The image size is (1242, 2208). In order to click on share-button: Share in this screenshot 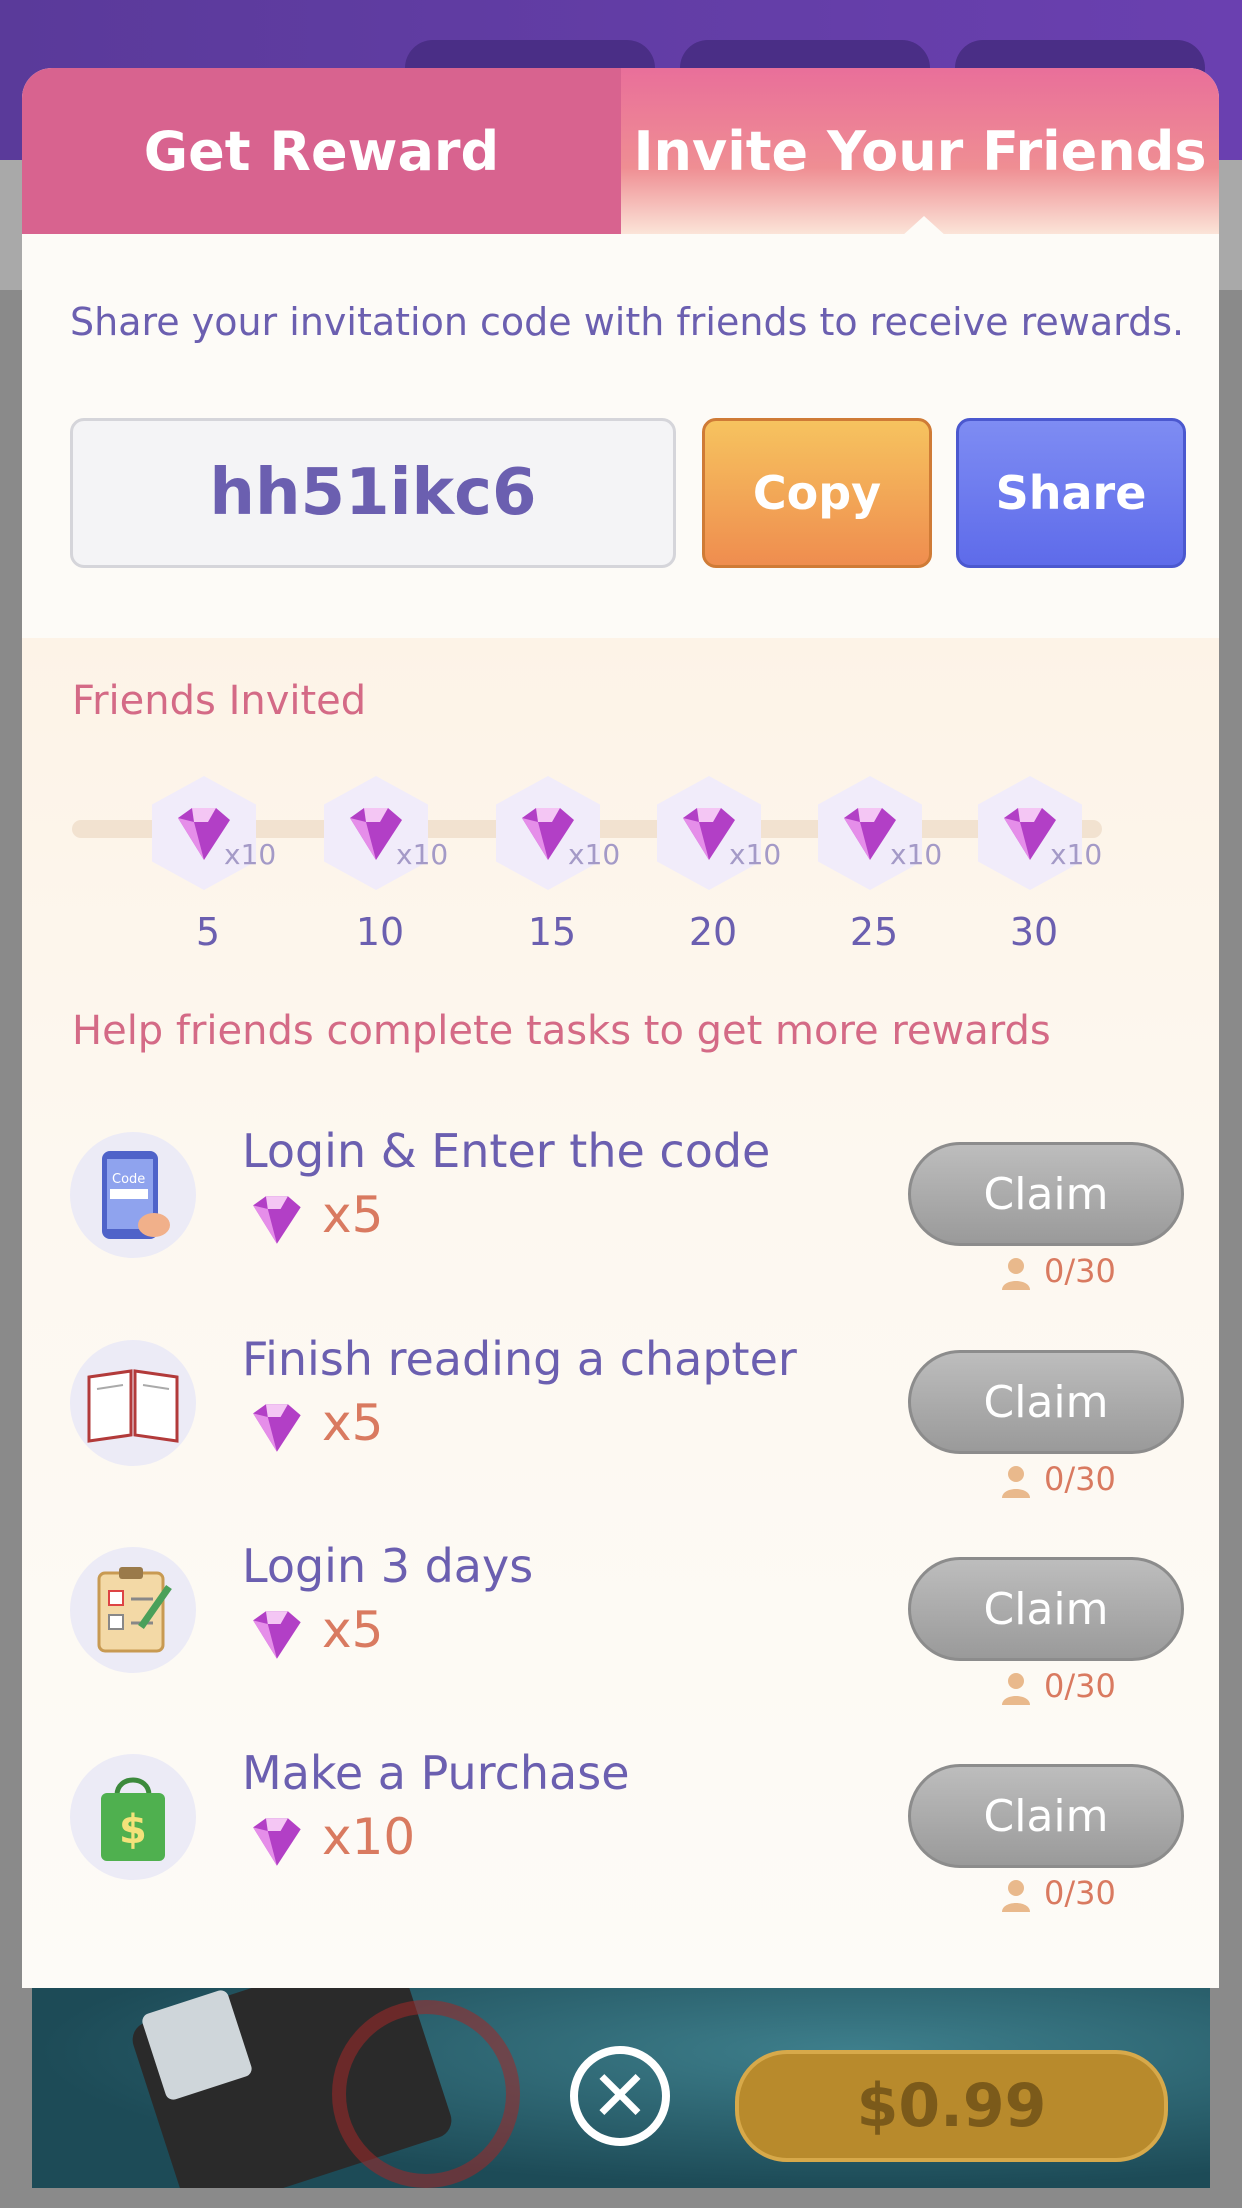, I will do `click(1071, 493)`.